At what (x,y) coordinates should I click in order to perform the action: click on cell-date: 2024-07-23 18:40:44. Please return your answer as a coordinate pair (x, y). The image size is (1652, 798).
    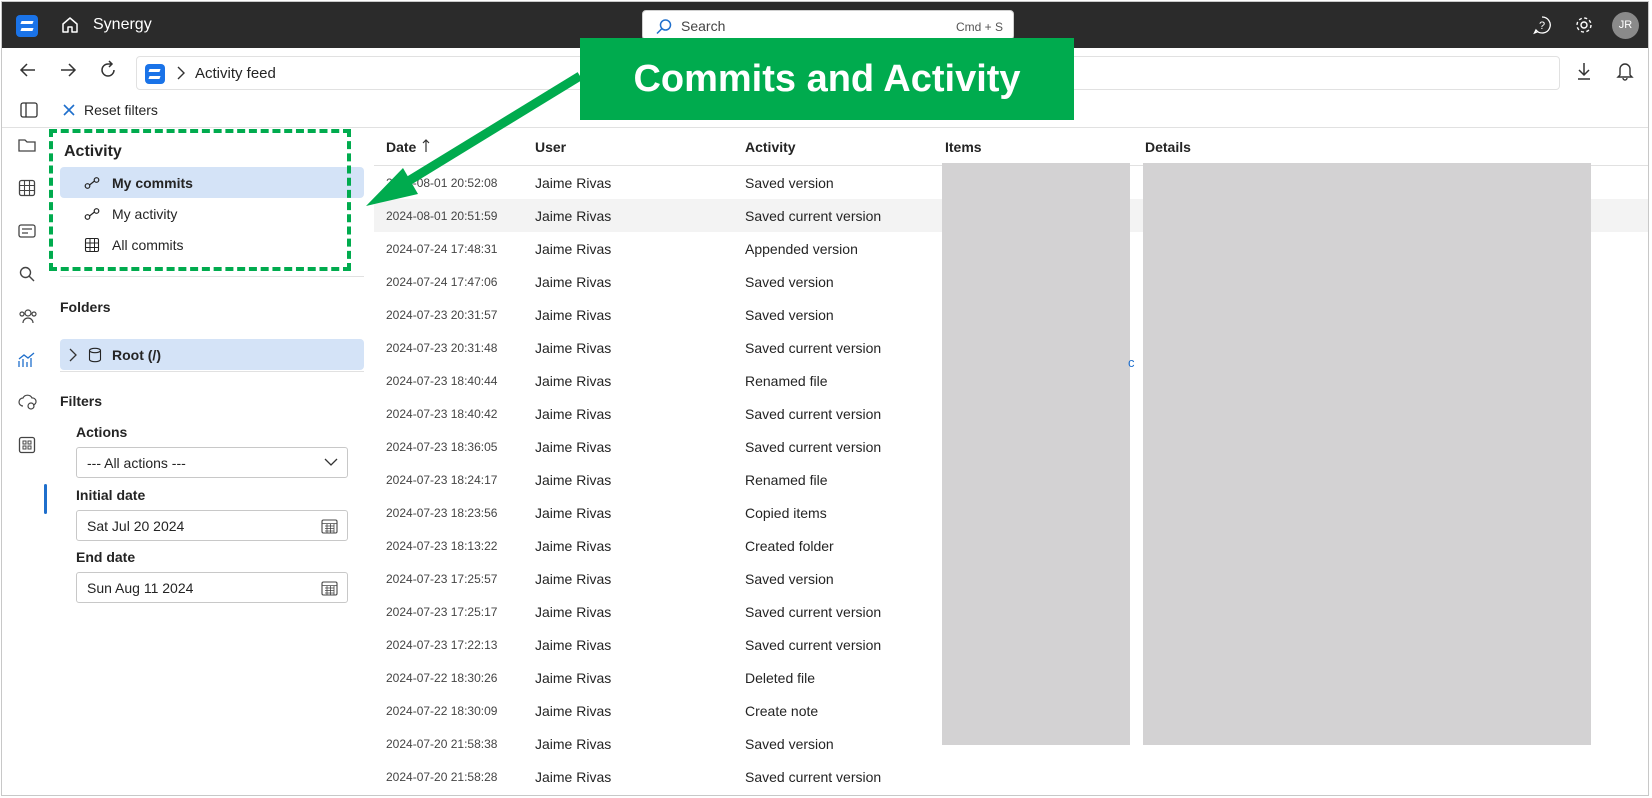
    Looking at the image, I should click on (442, 381).